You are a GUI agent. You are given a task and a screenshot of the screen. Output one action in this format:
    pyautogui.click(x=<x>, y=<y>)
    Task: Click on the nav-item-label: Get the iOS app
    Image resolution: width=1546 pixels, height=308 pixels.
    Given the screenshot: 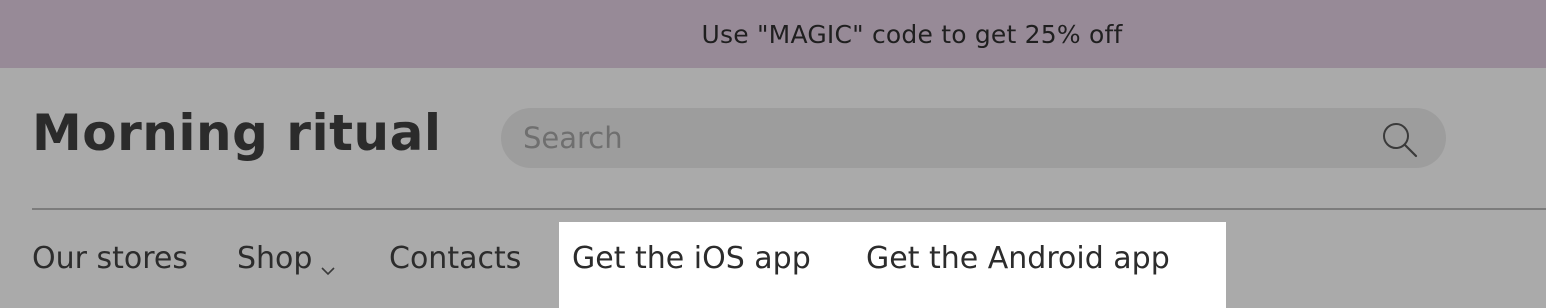 What is the action you would take?
    pyautogui.click(x=691, y=258)
    